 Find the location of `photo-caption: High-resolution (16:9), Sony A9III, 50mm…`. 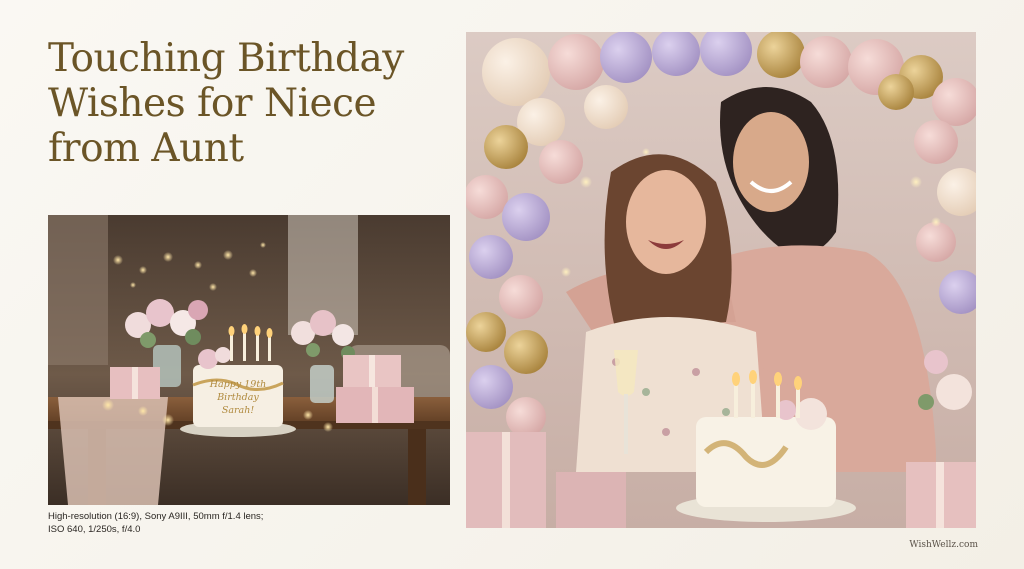

photo-caption: High-resolution (16:9), Sony A9III, 50mm… is located at coordinates (198, 523).